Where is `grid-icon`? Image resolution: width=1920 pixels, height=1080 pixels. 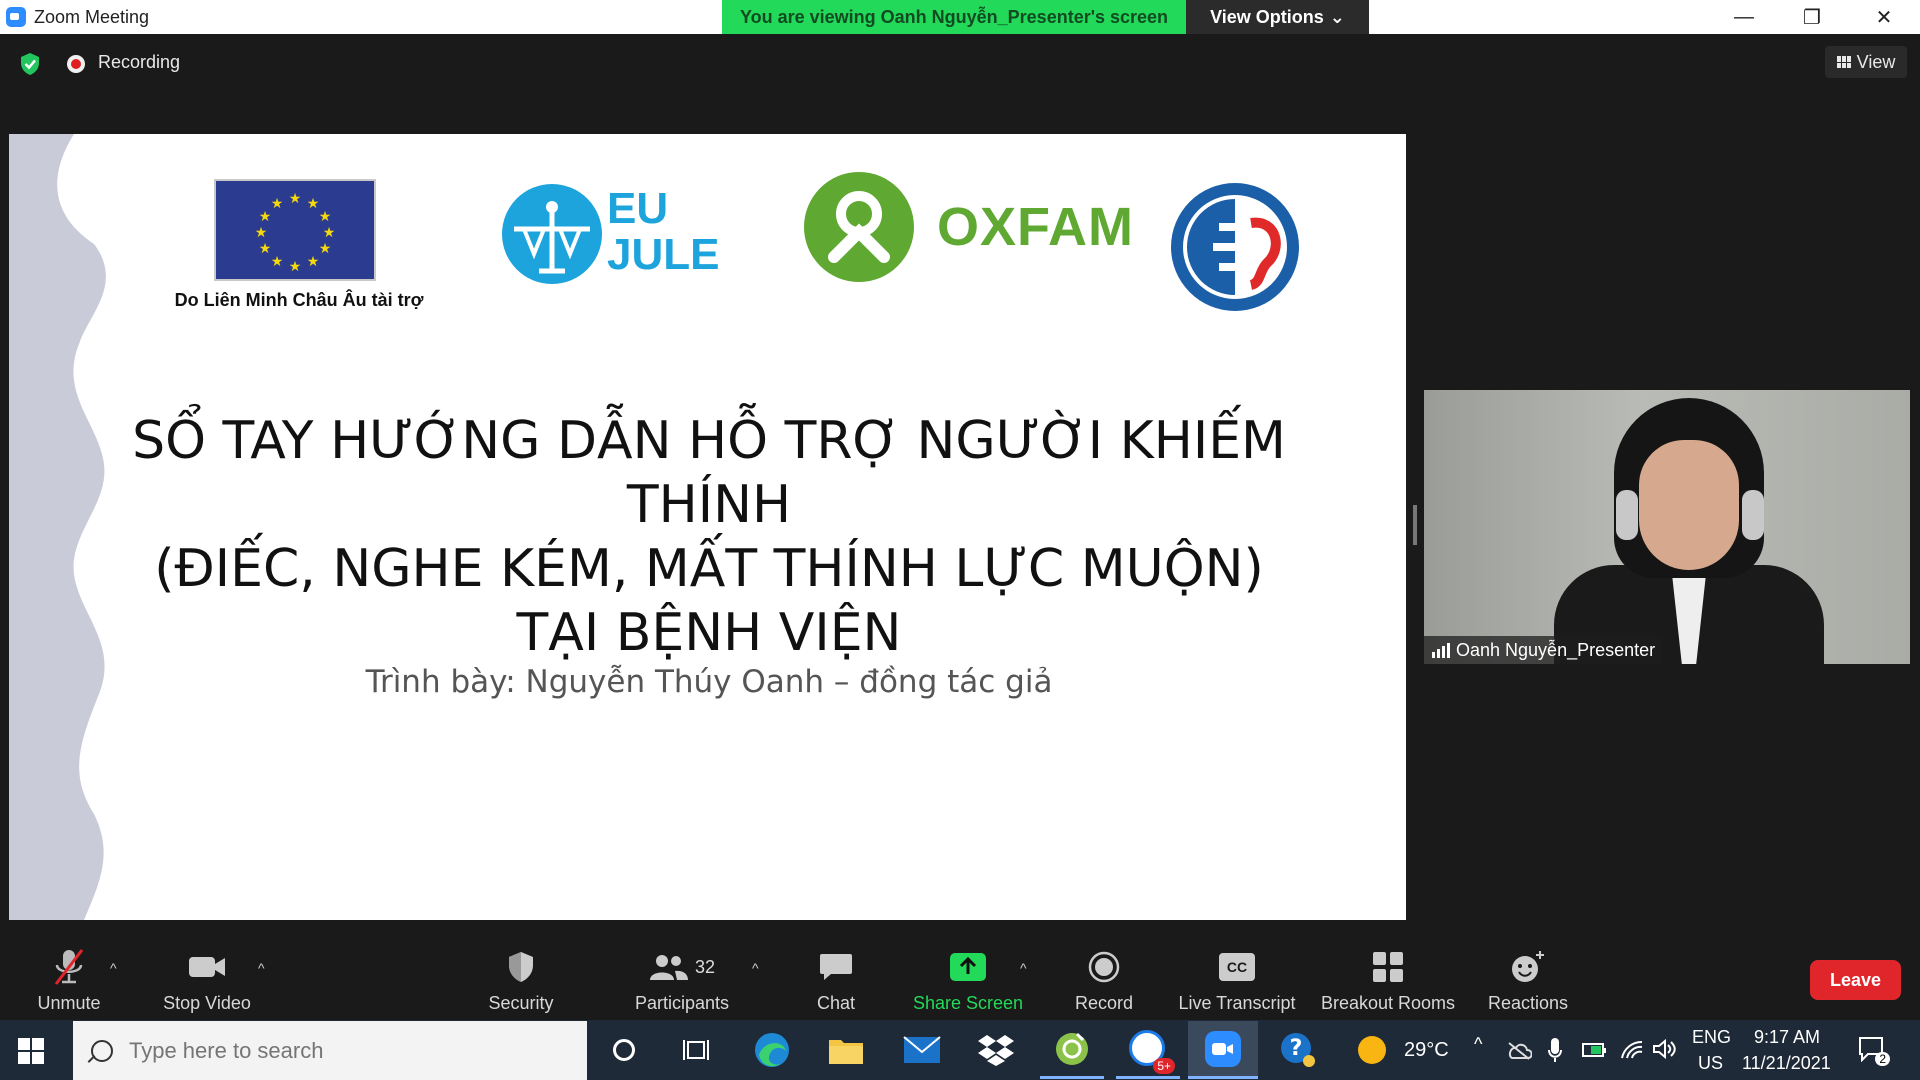
grid-icon is located at coordinates (1843, 62).